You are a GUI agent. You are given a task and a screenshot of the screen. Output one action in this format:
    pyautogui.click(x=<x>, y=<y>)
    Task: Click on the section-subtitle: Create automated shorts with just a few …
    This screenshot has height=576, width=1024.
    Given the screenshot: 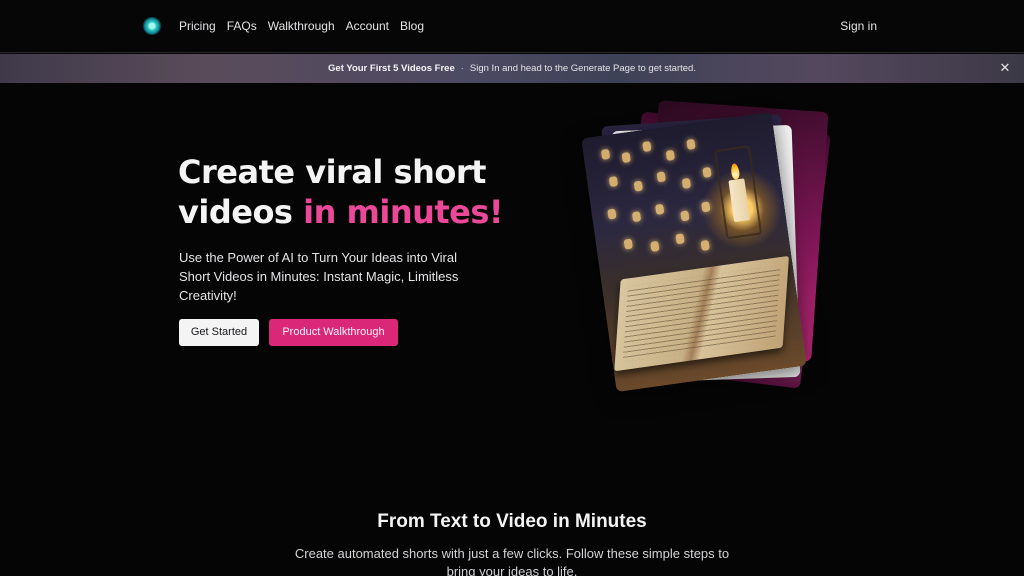 What is the action you would take?
    pyautogui.click(x=512, y=561)
    